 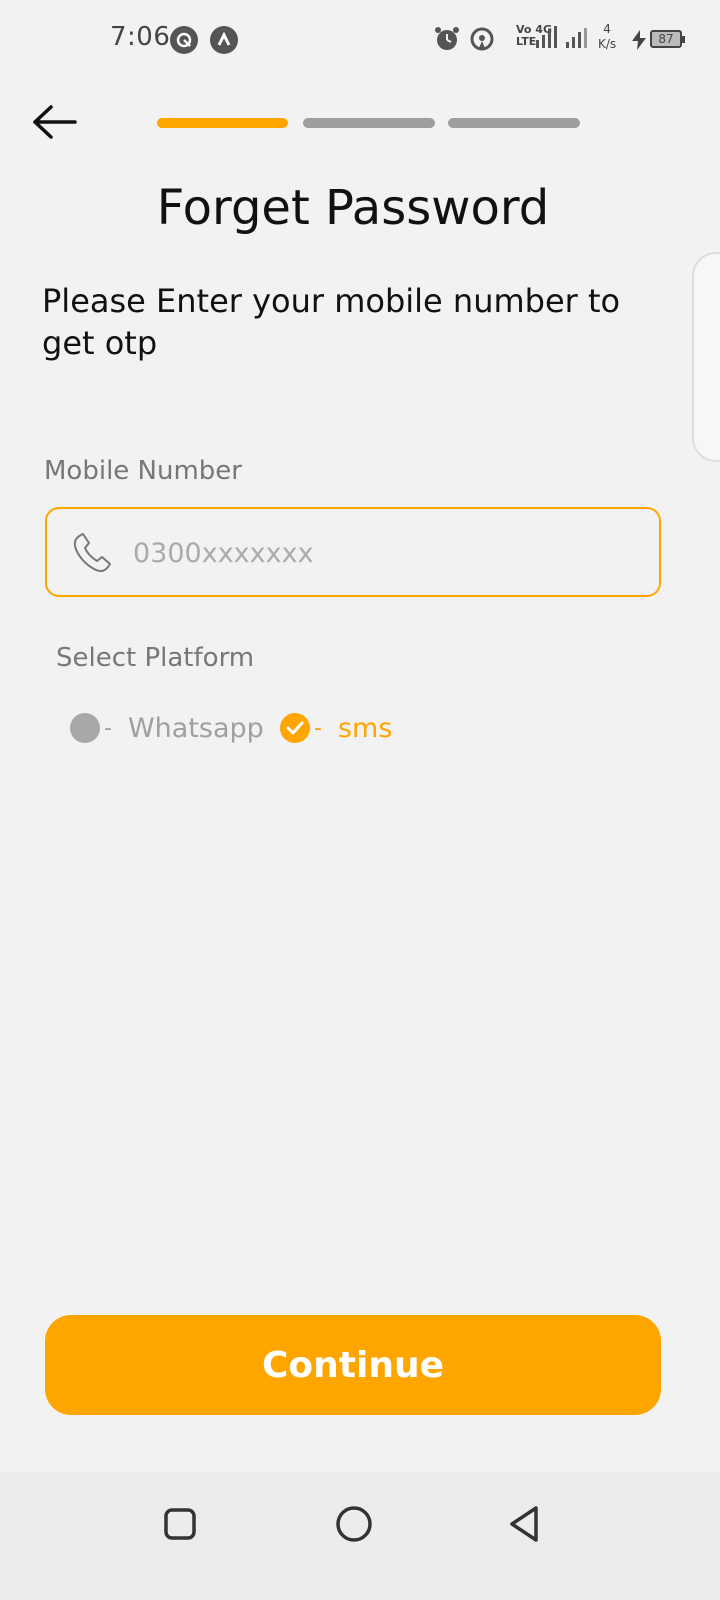 I want to click on platform-option-whatsapp: - Whatsapp, so click(x=167, y=728).